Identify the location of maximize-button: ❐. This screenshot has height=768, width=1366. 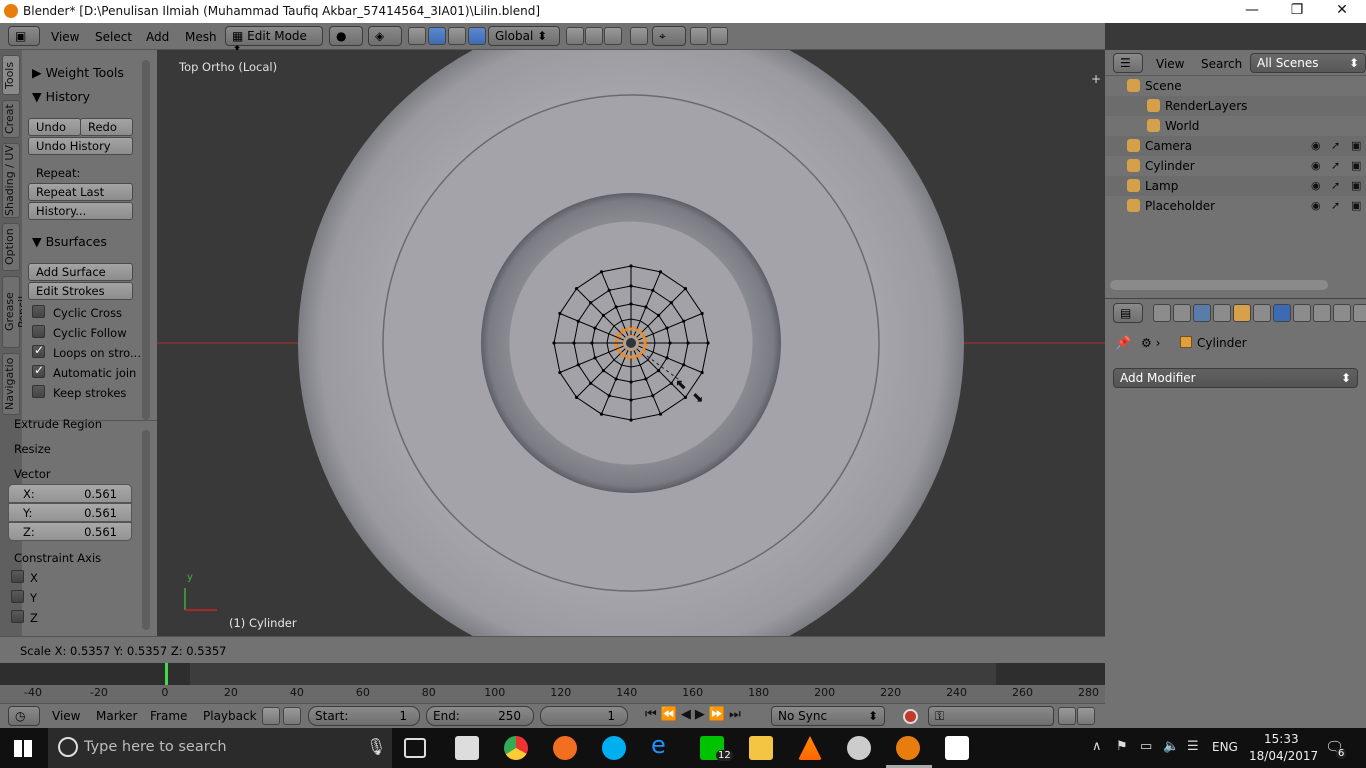
(1297, 10).